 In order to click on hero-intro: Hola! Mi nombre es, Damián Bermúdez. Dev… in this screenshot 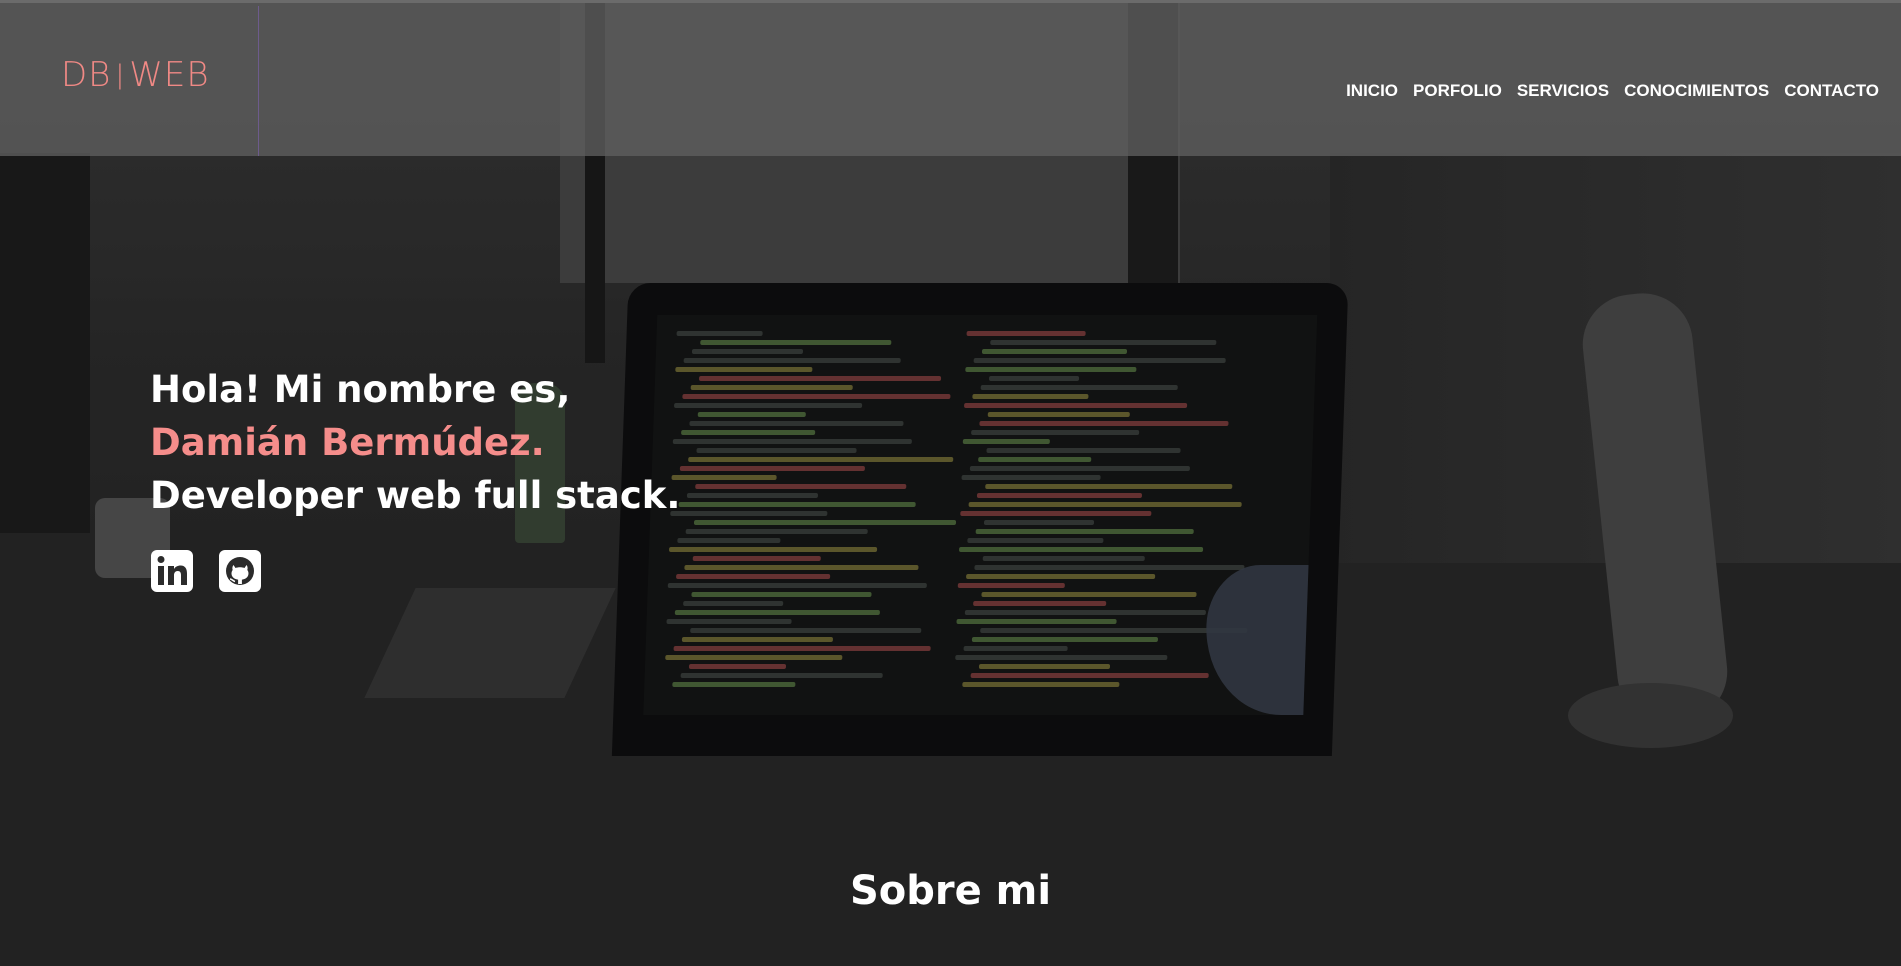, I will do `click(415, 442)`.